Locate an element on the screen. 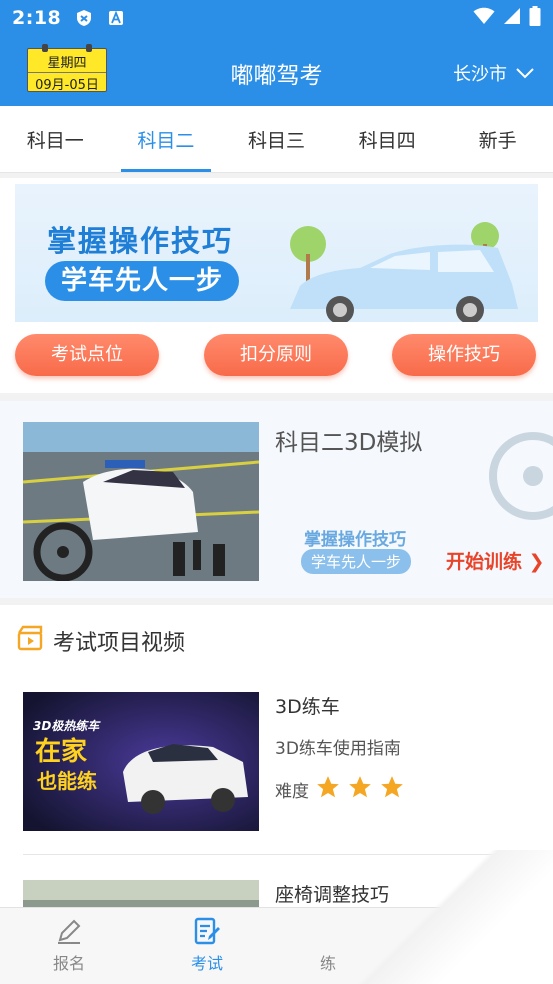  banner-subline: 学车先人一步 is located at coordinates (142, 281).